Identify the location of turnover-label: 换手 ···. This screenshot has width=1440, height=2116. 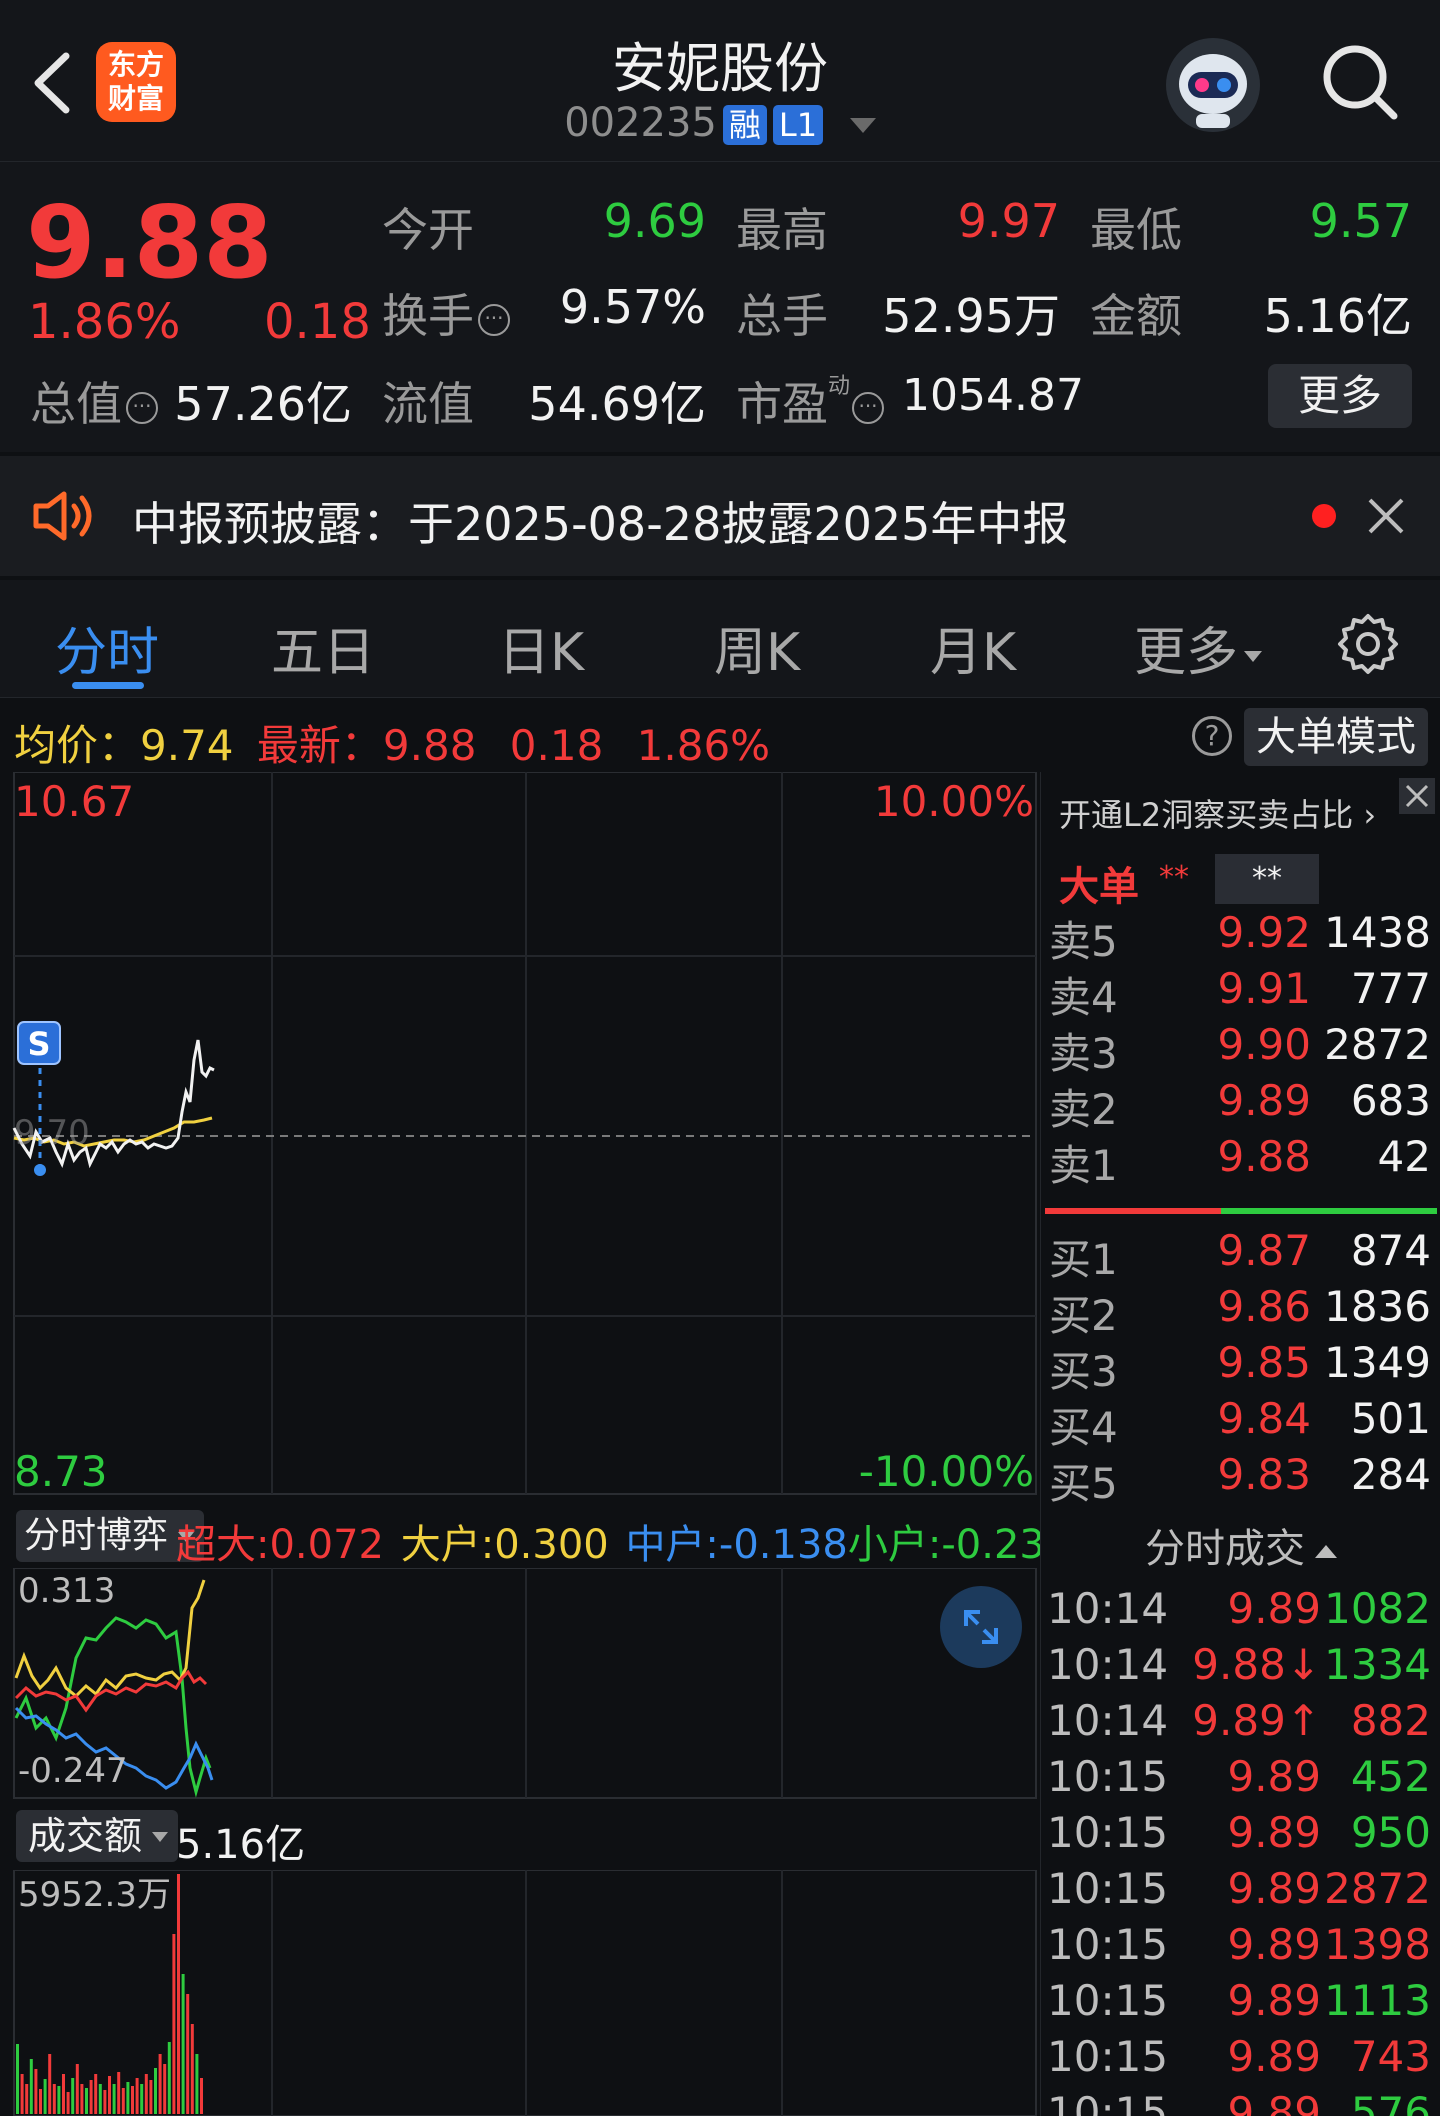
(446, 313).